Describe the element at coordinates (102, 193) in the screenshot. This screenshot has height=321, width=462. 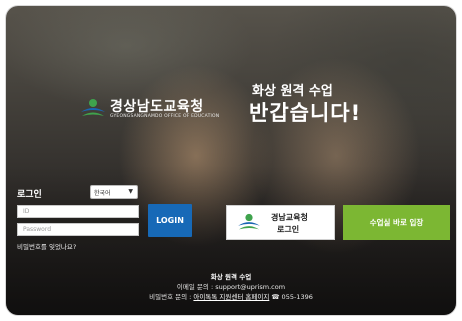
I see `language-selected: 한국어` at that location.